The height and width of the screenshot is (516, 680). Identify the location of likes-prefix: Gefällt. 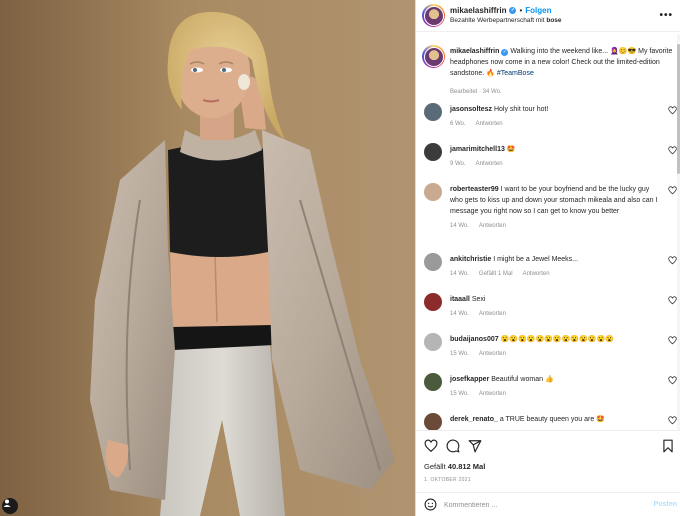
(435, 466).